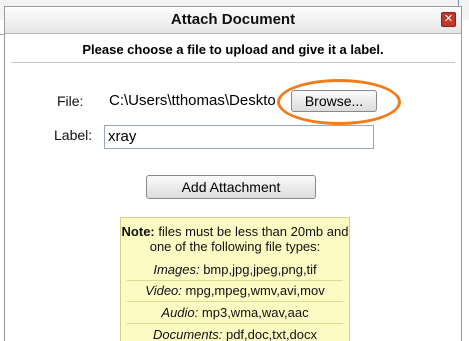 Image resolution: width=469 pixels, height=341 pixels. I want to click on dialog-title: Attach Document, so click(233, 19).